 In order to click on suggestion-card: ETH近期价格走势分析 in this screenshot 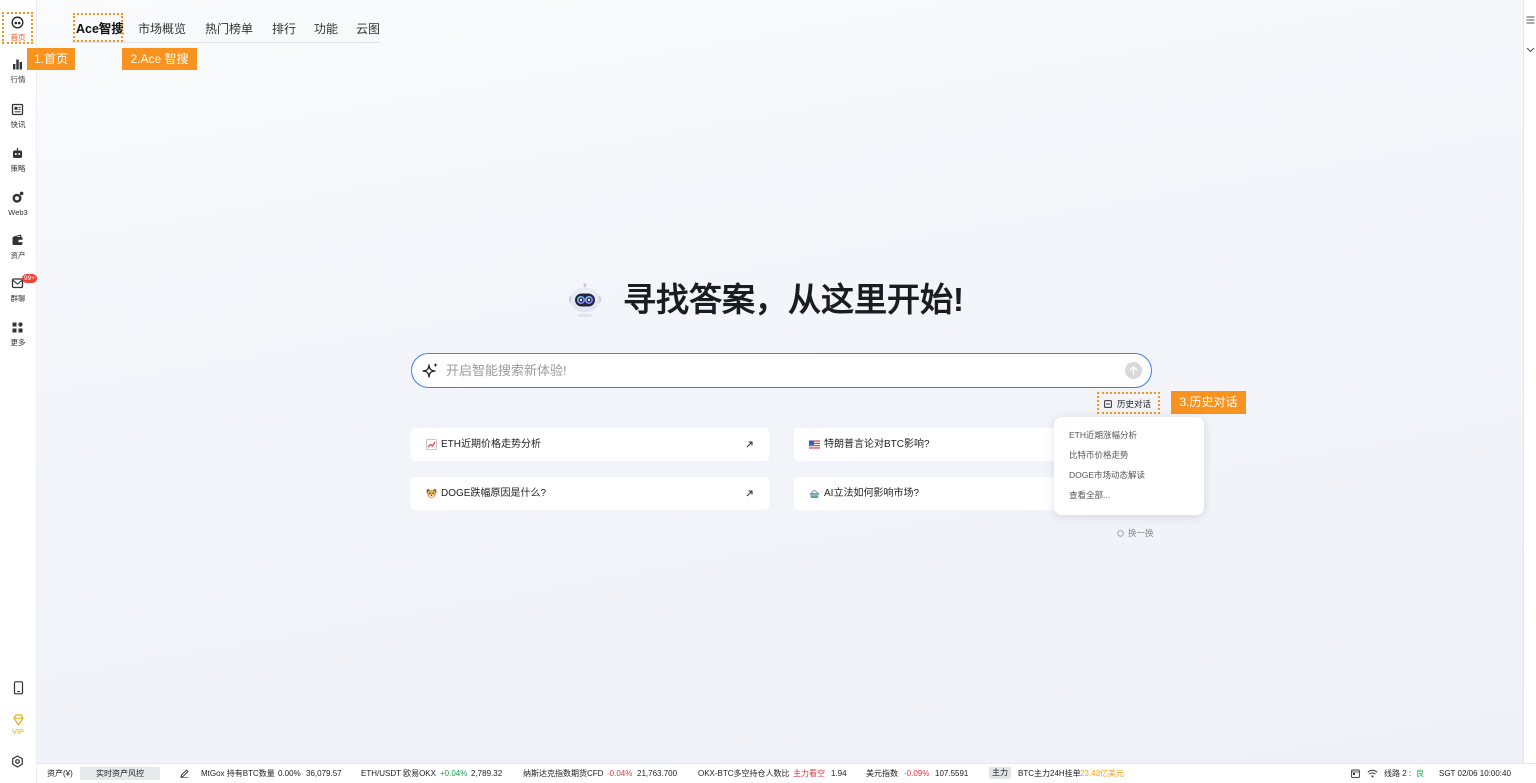, I will do `click(590, 444)`.